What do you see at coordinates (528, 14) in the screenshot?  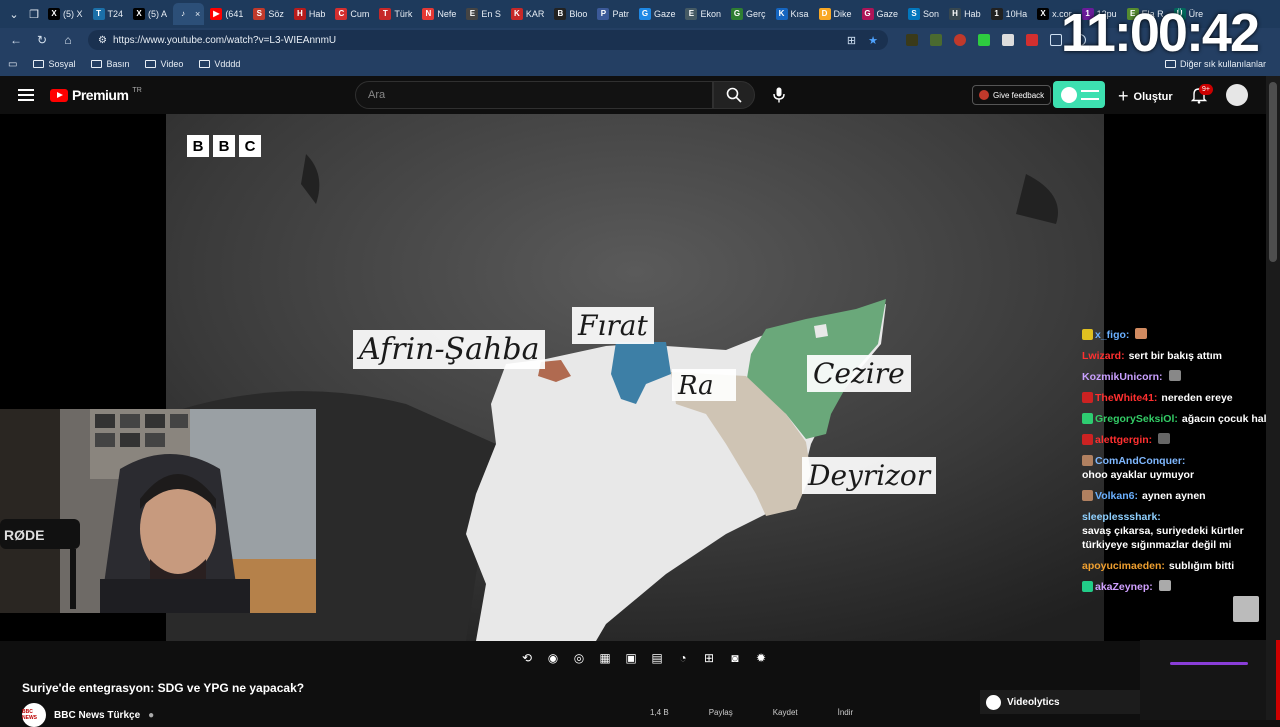 I see `browser-tab: K KAR` at bounding box center [528, 14].